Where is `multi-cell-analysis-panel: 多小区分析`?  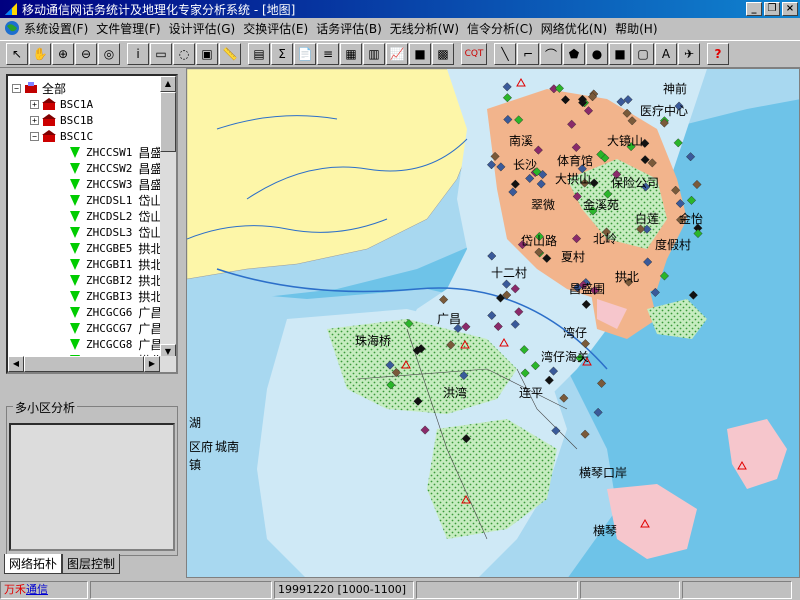 multi-cell-analysis-panel: 多小区分析 is located at coordinates (92, 477).